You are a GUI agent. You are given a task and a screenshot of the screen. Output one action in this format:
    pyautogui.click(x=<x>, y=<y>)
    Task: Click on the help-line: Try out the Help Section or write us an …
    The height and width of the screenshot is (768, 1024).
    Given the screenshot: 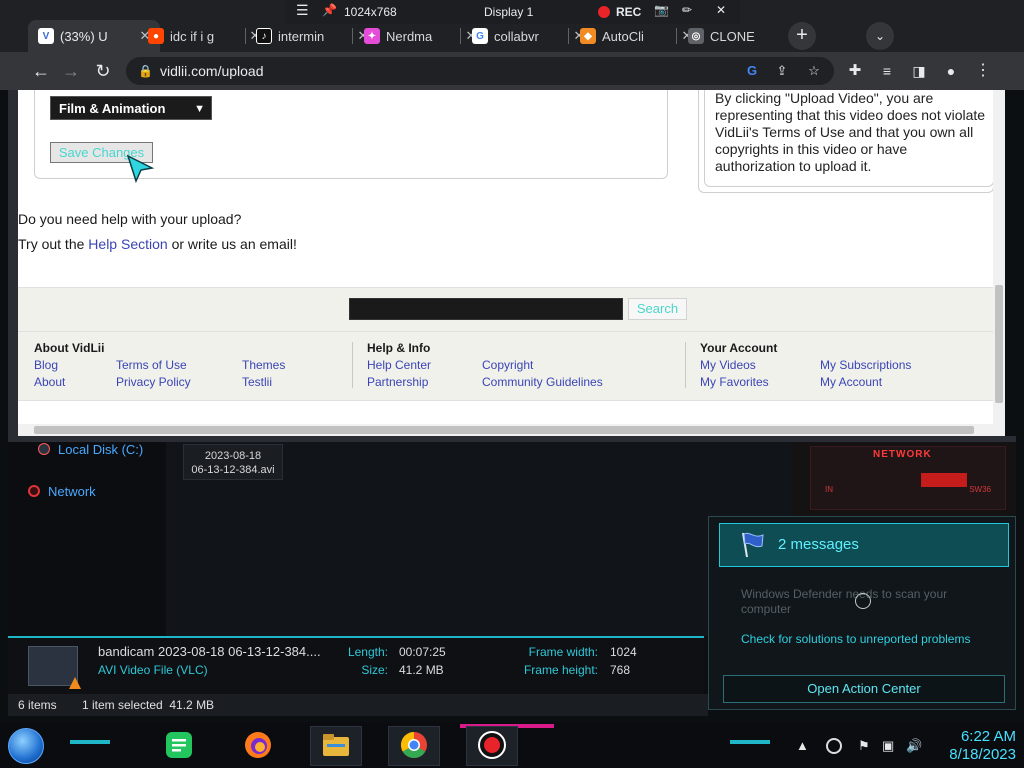 What is the action you would take?
    pyautogui.click(x=157, y=244)
    